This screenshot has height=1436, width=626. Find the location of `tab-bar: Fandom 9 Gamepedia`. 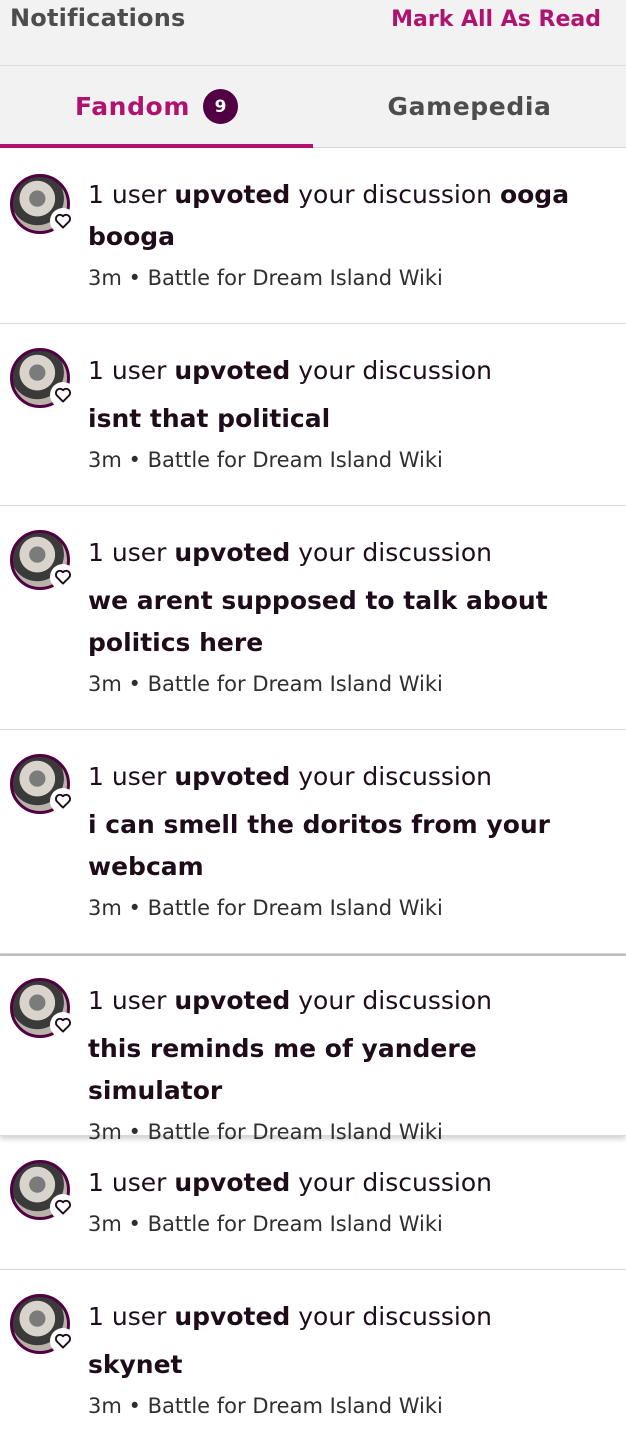

tab-bar: Fandom 9 Gamepedia is located at coordinates (313, 107).